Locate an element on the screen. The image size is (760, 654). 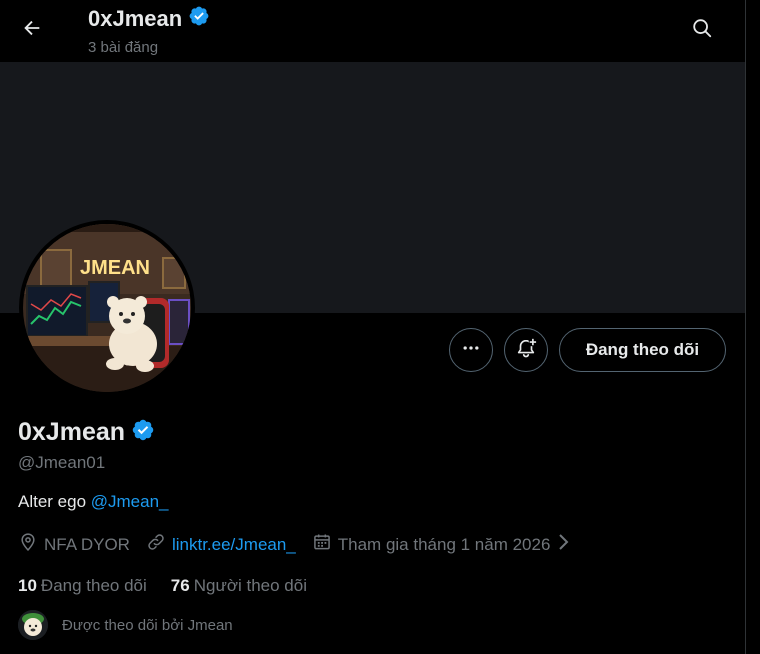
followed-by-row: Được theo dõi bởi Jmean is located at coordinates (125, 625).